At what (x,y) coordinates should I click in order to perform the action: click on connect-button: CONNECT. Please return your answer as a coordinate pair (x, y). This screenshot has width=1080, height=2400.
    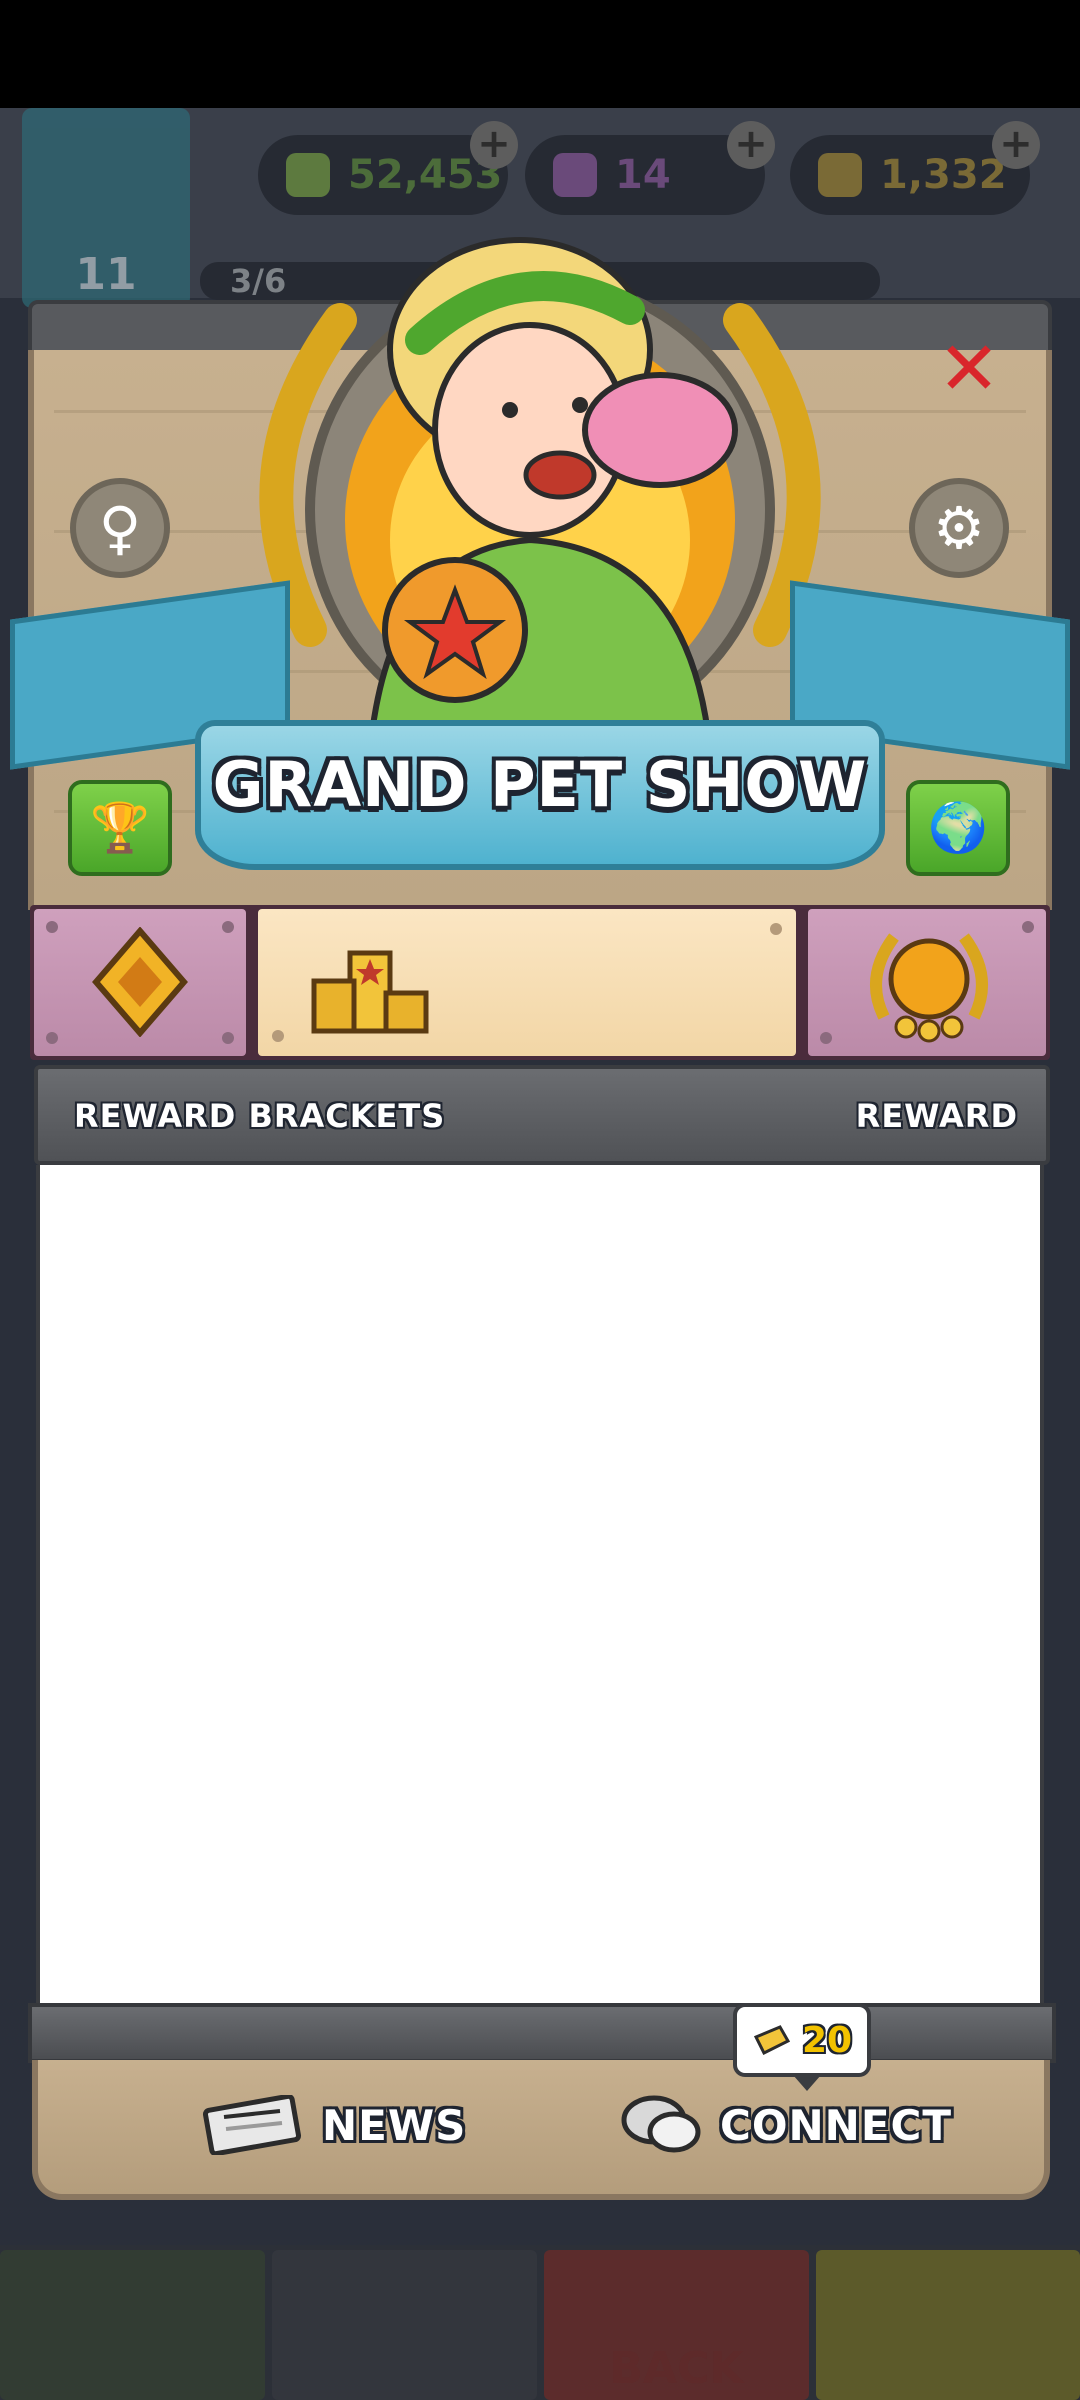
    Looking at the image, I should click on (786, 2125).